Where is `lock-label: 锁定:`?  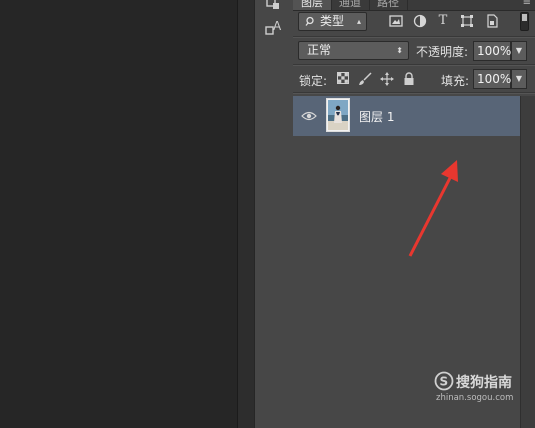
lock-label: 锁定: is located at coordinates (313, 81).